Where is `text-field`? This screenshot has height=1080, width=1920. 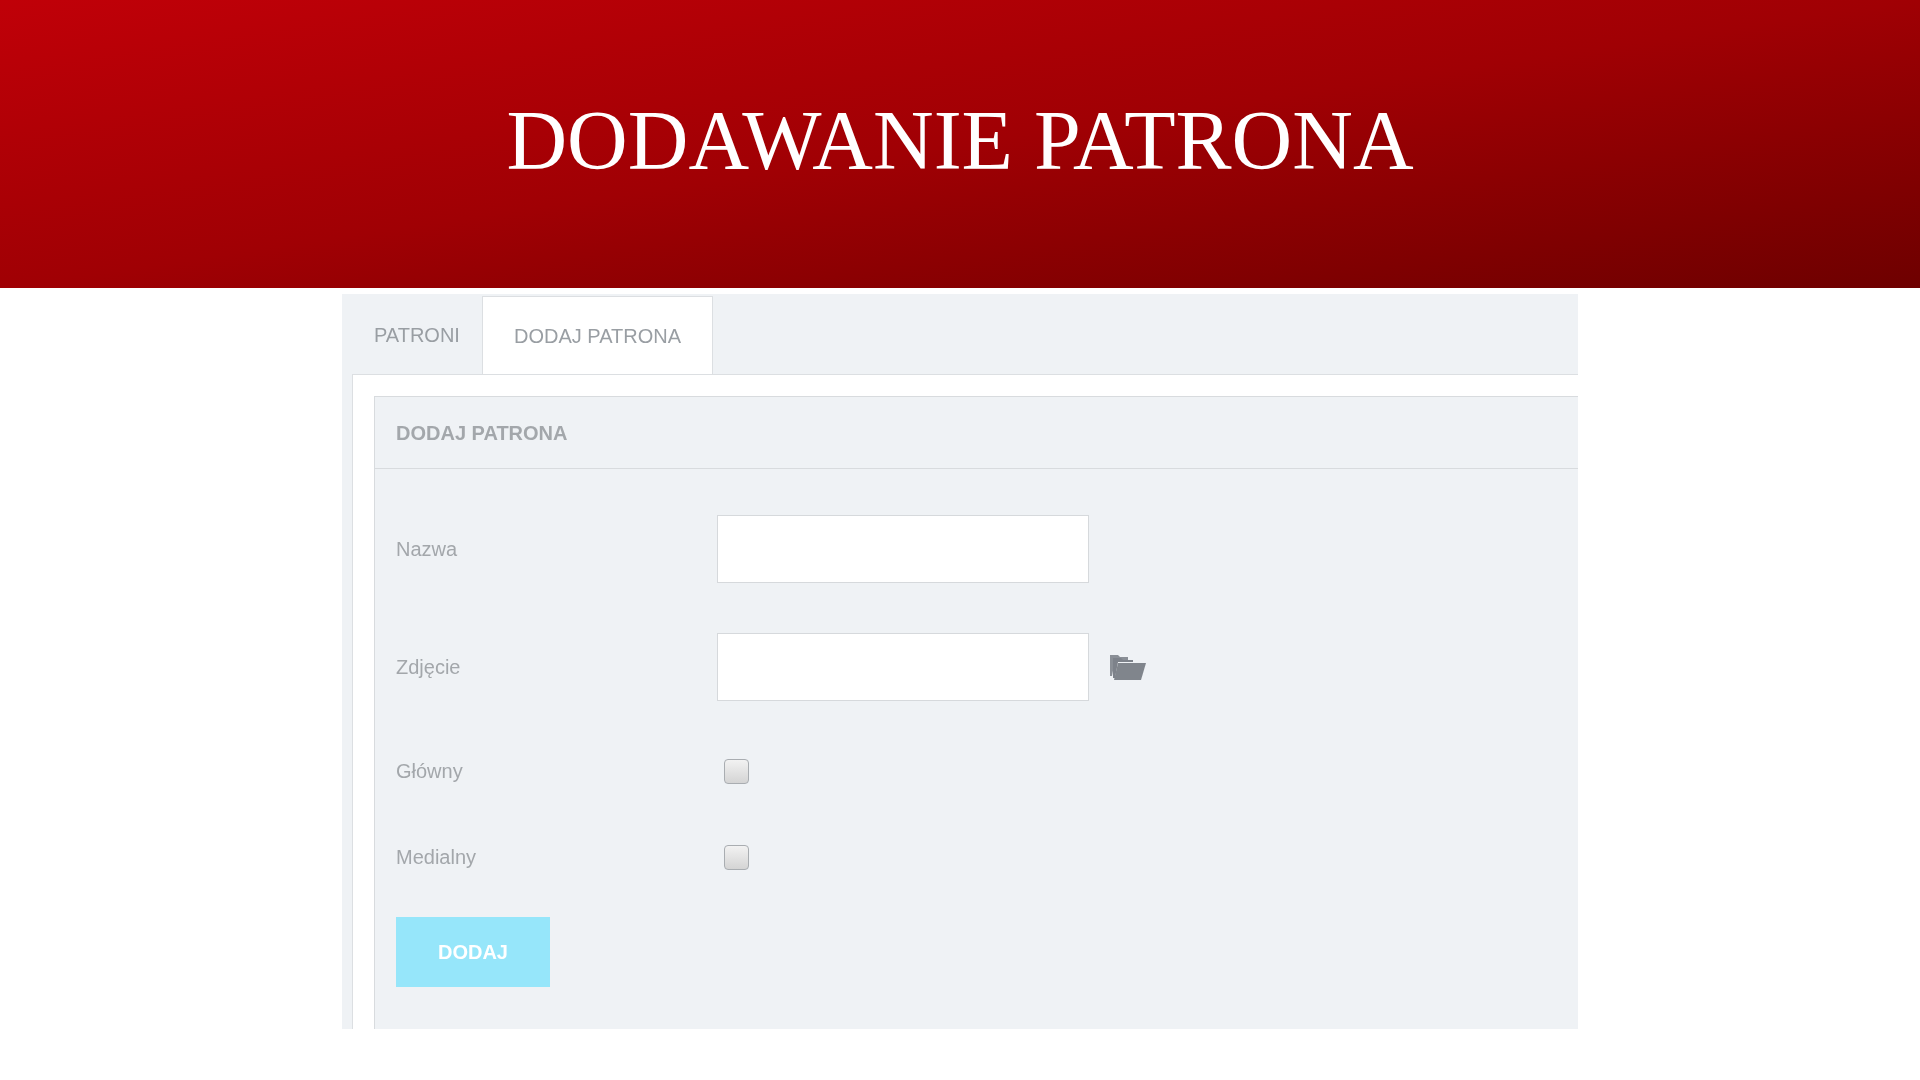 text-field is located at coordinates (903, 549).